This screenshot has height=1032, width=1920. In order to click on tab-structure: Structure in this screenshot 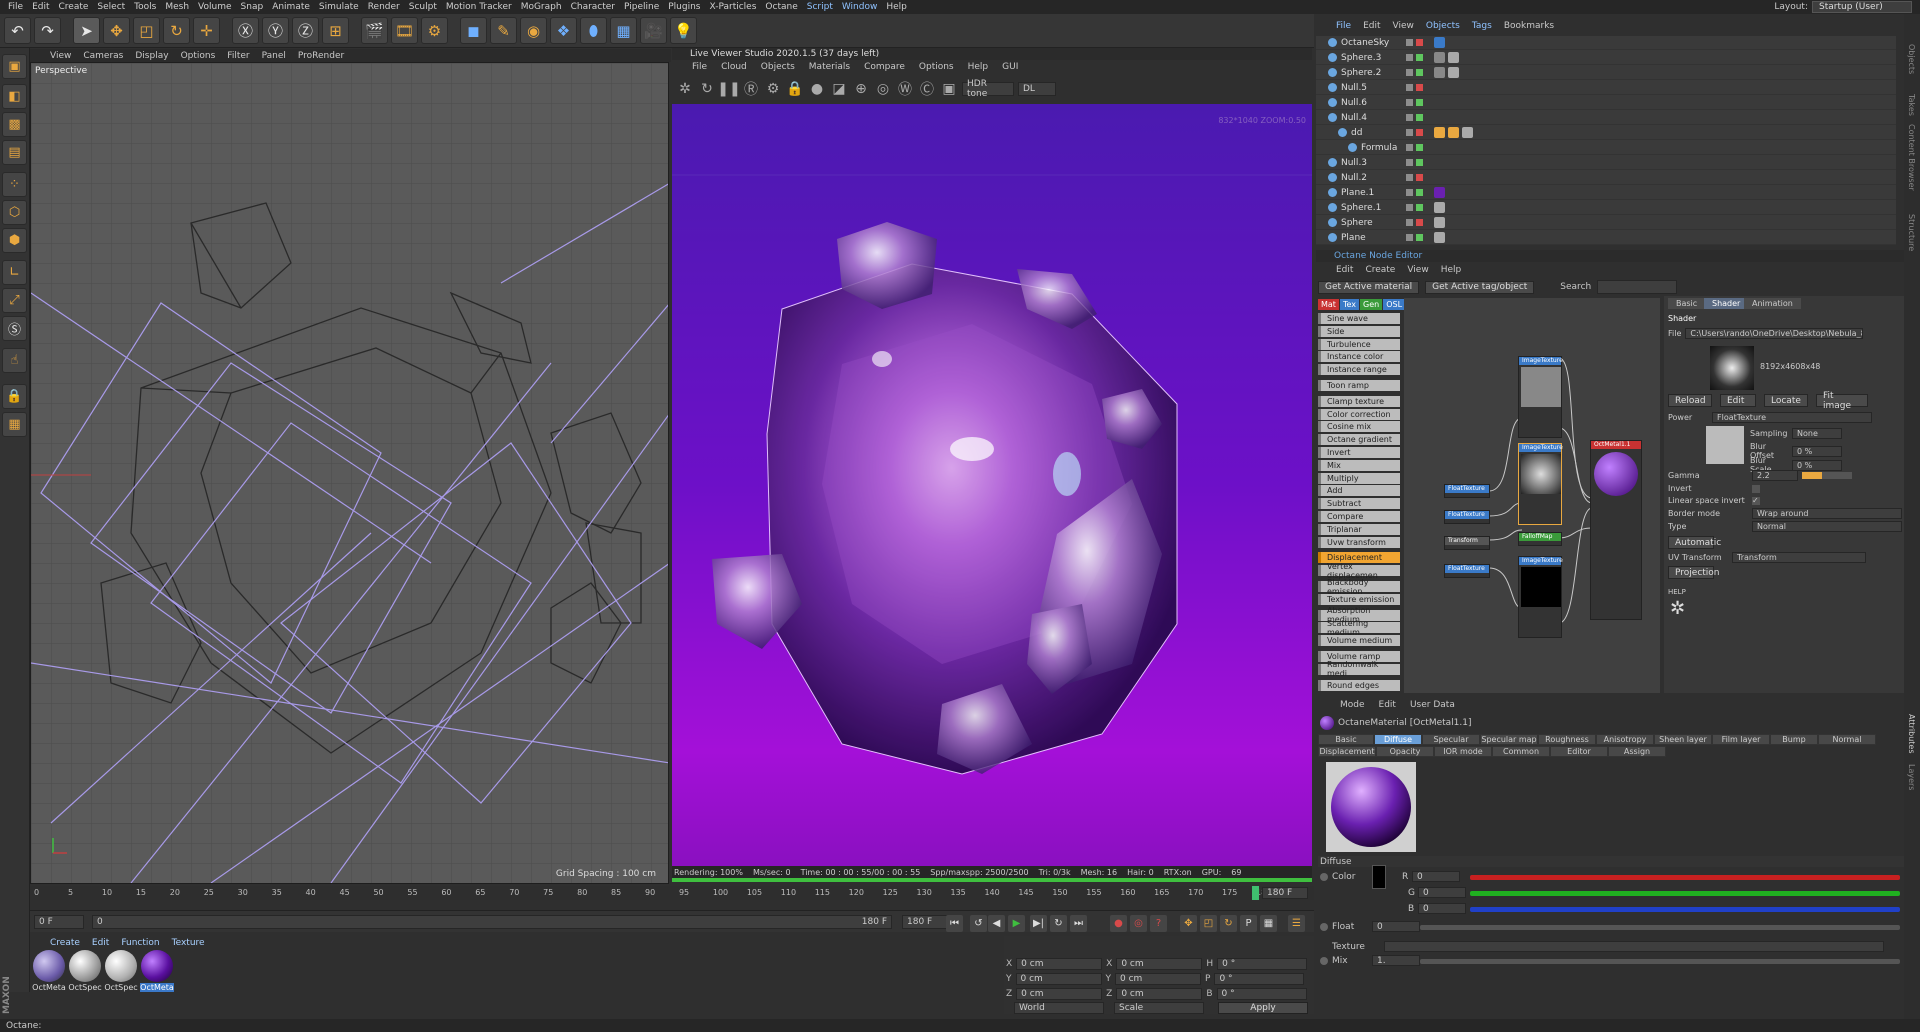, I will do `click(1911, 232)`.